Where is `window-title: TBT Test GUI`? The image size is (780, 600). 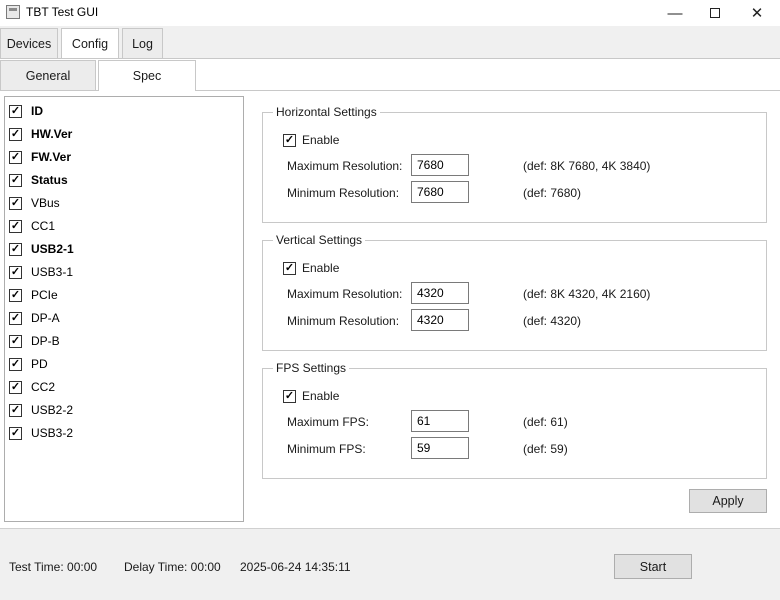 window-title: TBT Test GUI is located at coordinates (62, 12).